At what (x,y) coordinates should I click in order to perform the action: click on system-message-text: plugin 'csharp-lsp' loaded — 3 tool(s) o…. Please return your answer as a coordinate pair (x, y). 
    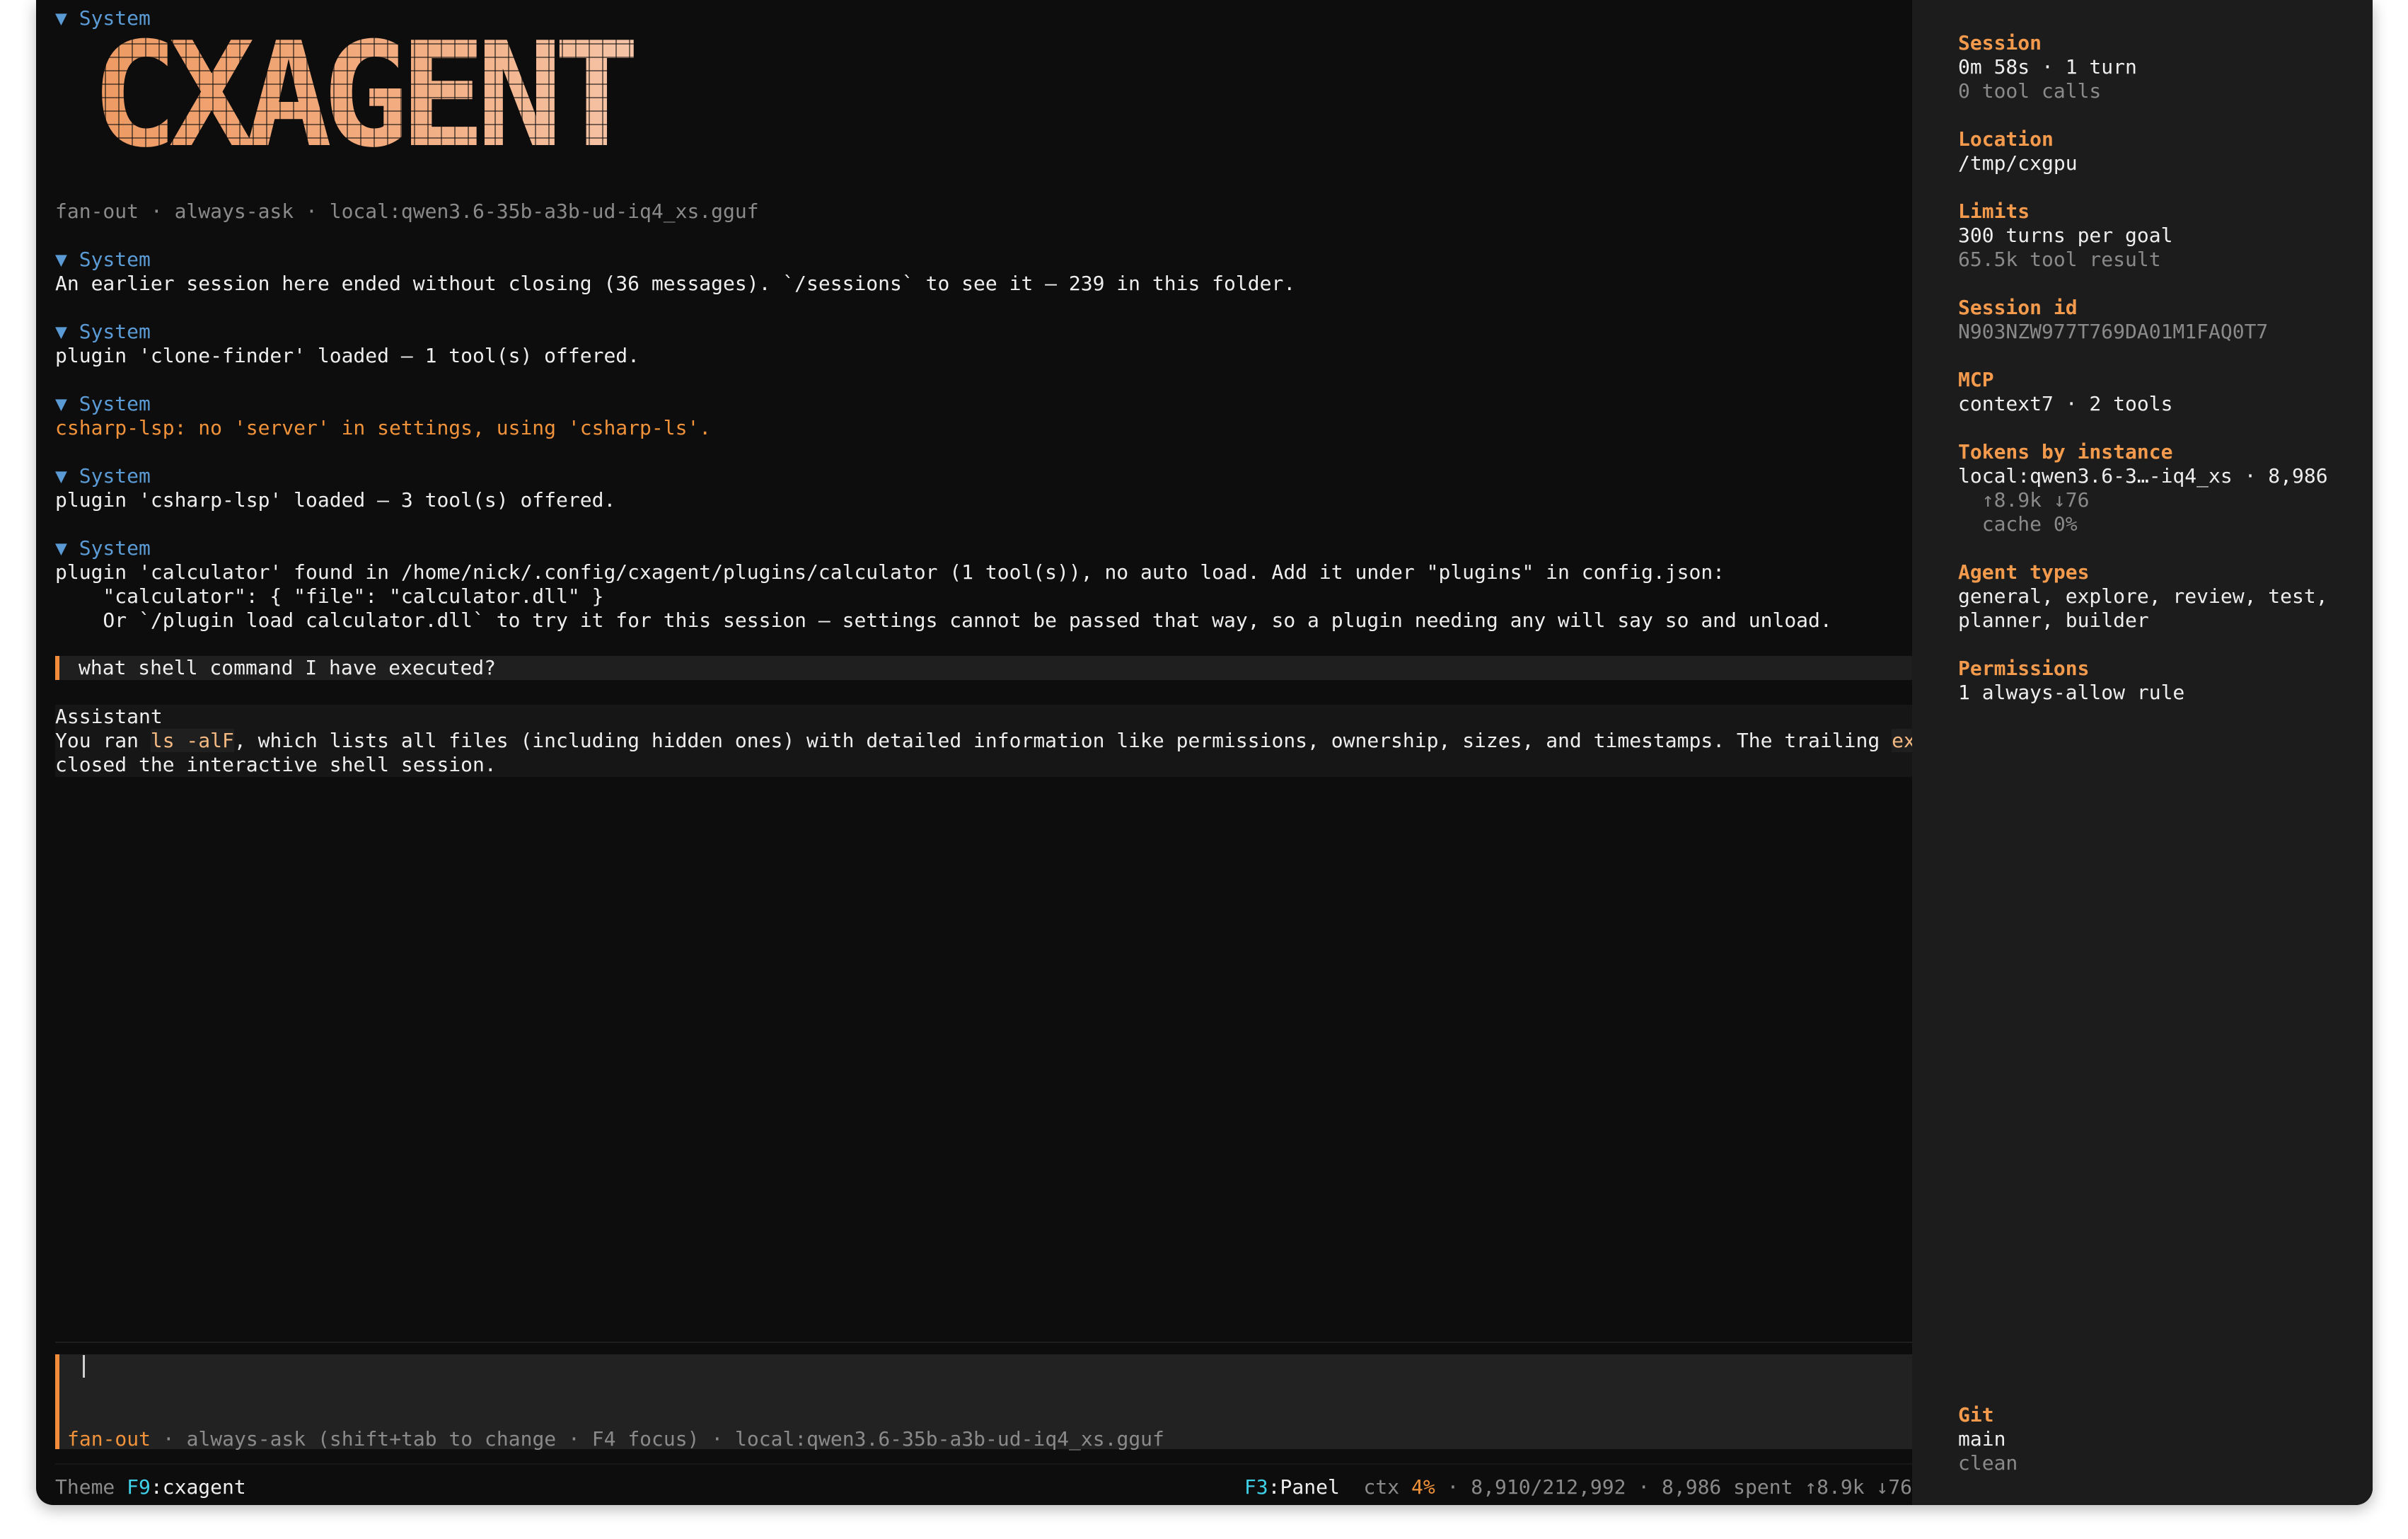
    Looking at the image, I should click on (335, 500).